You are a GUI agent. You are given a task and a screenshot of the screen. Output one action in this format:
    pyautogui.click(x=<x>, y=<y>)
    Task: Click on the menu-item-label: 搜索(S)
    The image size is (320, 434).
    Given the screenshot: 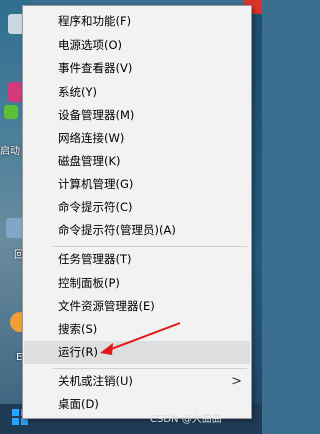 What is the action you would take?
    pyautogui.click(x=78, y=329)
    